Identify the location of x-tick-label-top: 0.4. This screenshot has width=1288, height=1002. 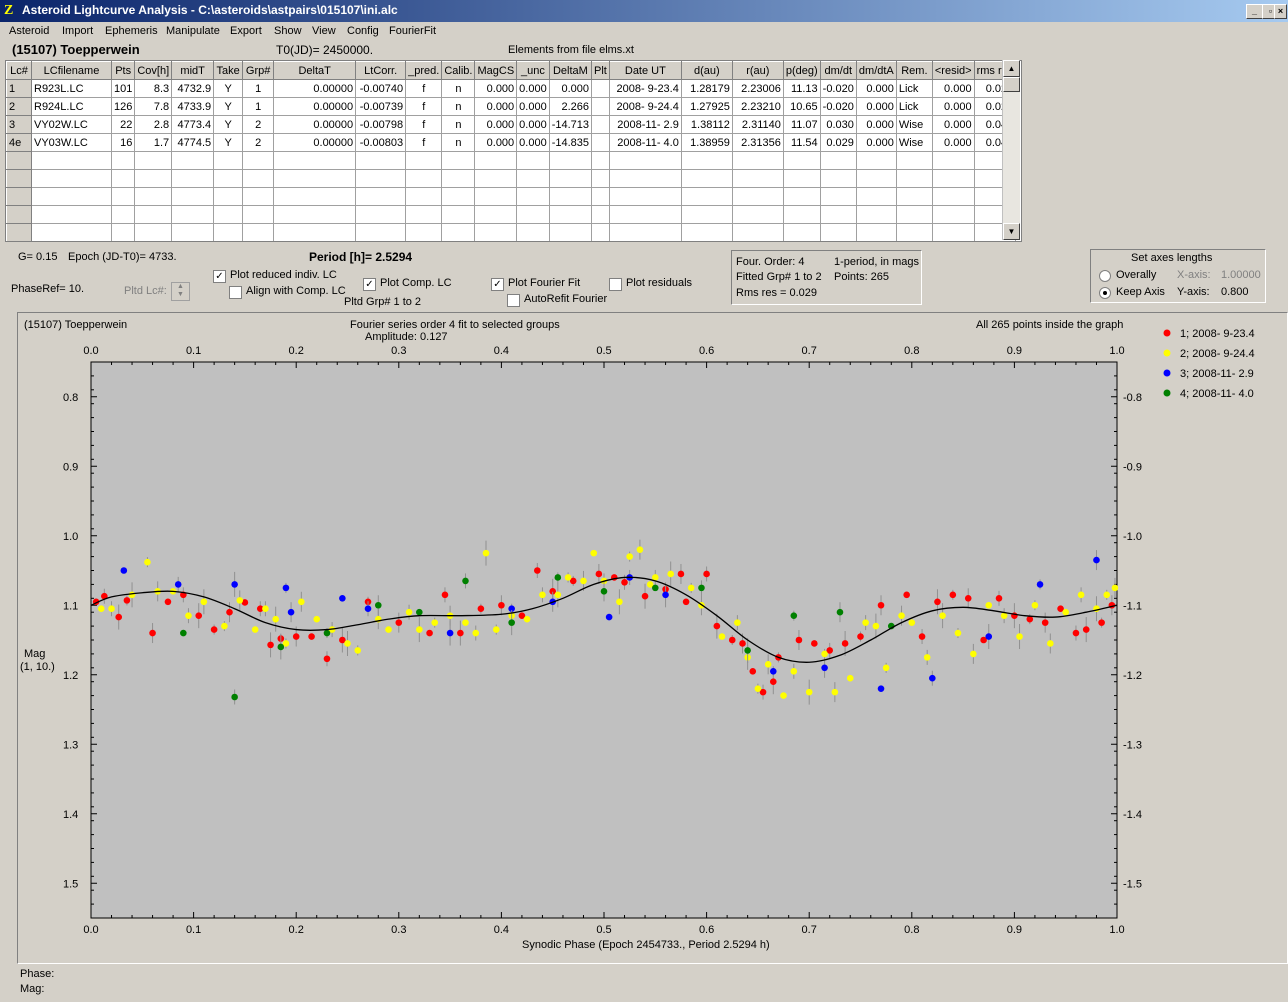
(501, 351).